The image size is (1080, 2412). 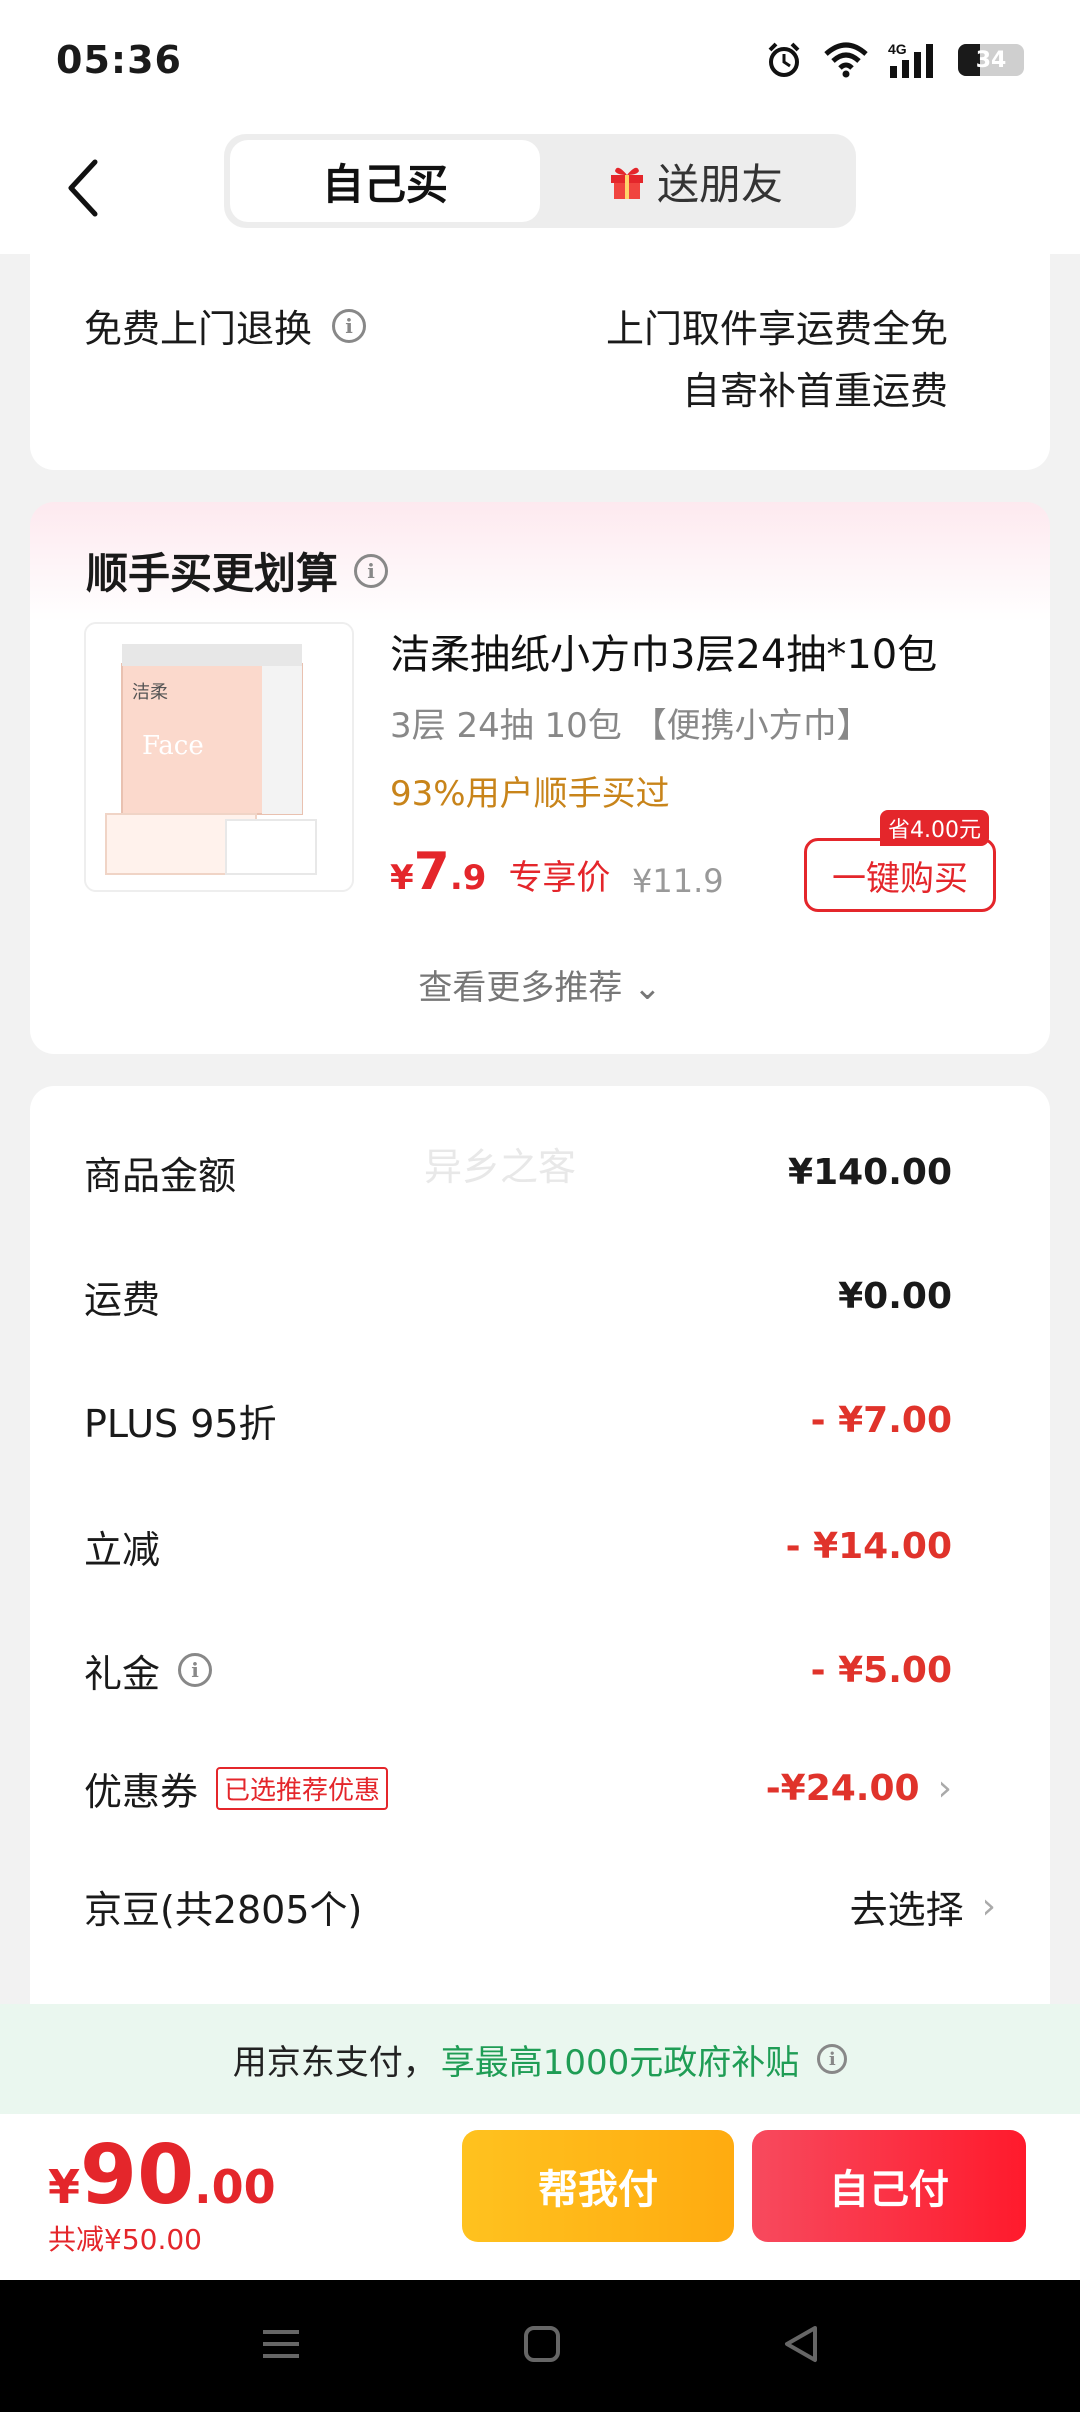 What do you see at coordinates (540, 60) in the screenshot?
I see `status-bar: 05:36 4G 34` at bounding box center [540, 60].